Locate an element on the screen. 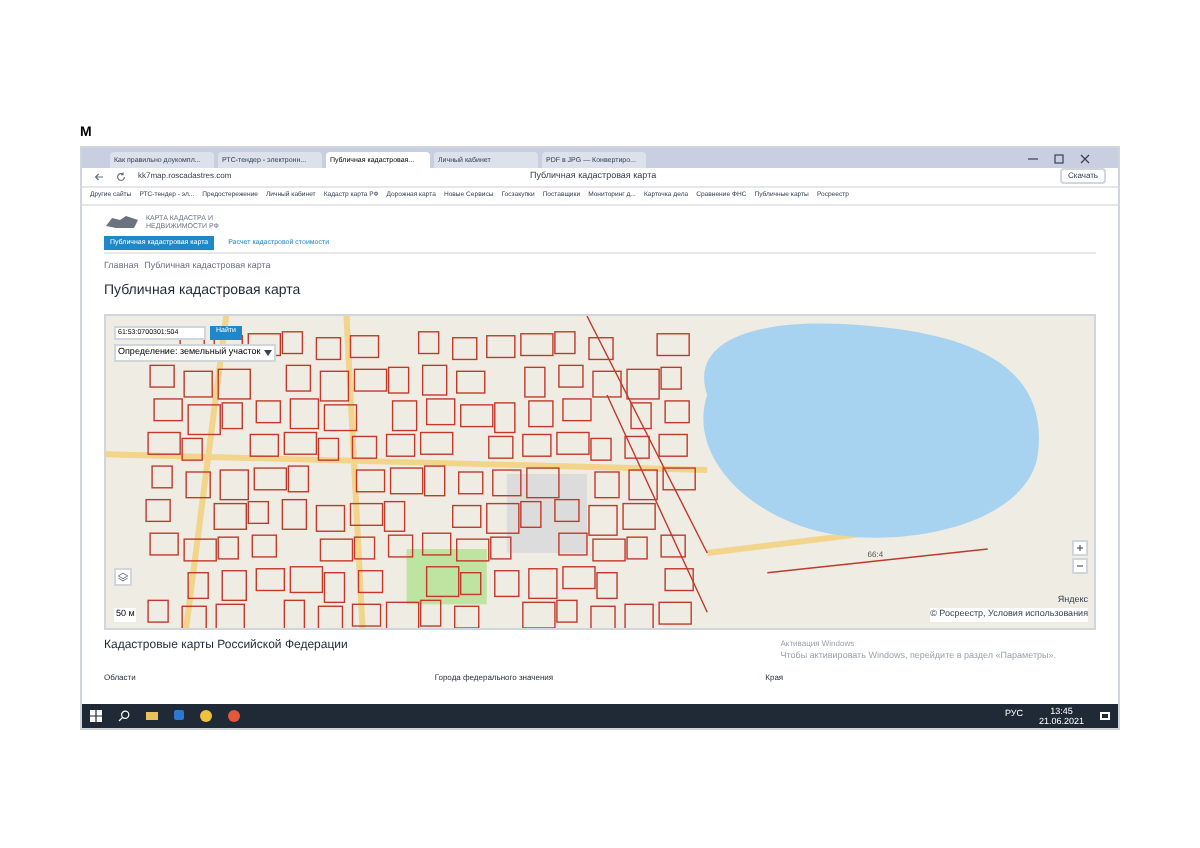 The width and height of the screenshot is (1200, 848). close-icon is located at coordinates (1085, 158).